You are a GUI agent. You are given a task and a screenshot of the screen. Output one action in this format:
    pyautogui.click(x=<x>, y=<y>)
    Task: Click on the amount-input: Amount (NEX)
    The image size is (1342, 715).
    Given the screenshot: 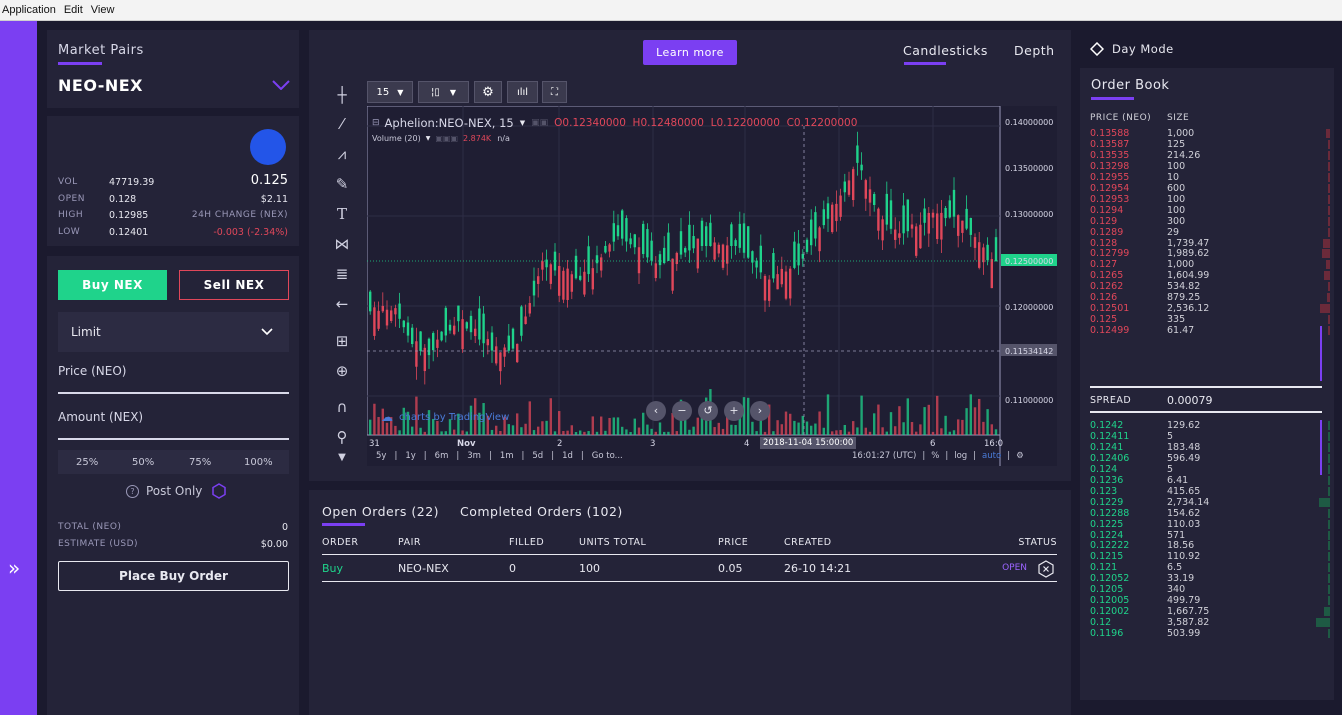 What is the action you would take?
    pyautogui.click(x=173, y=425)
    